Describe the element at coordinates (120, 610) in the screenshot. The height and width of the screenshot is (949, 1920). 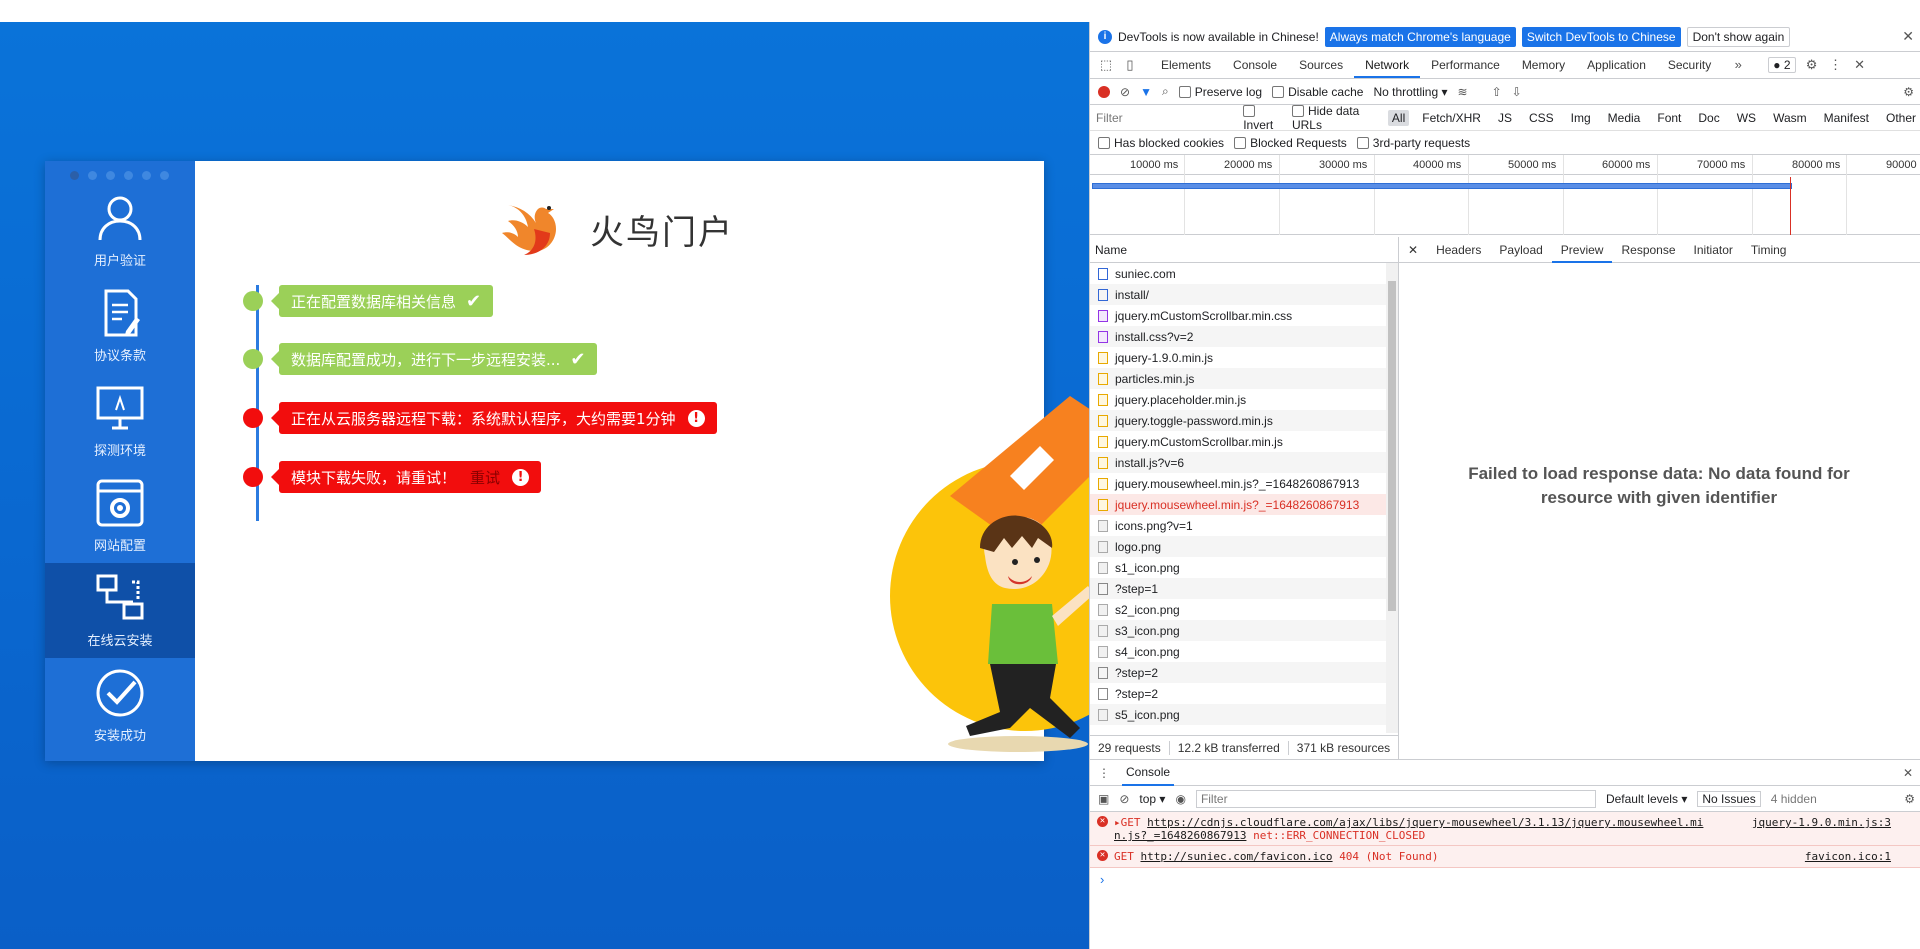
I see `sidebar-item-cloud-install: 在线云安装` at that location.